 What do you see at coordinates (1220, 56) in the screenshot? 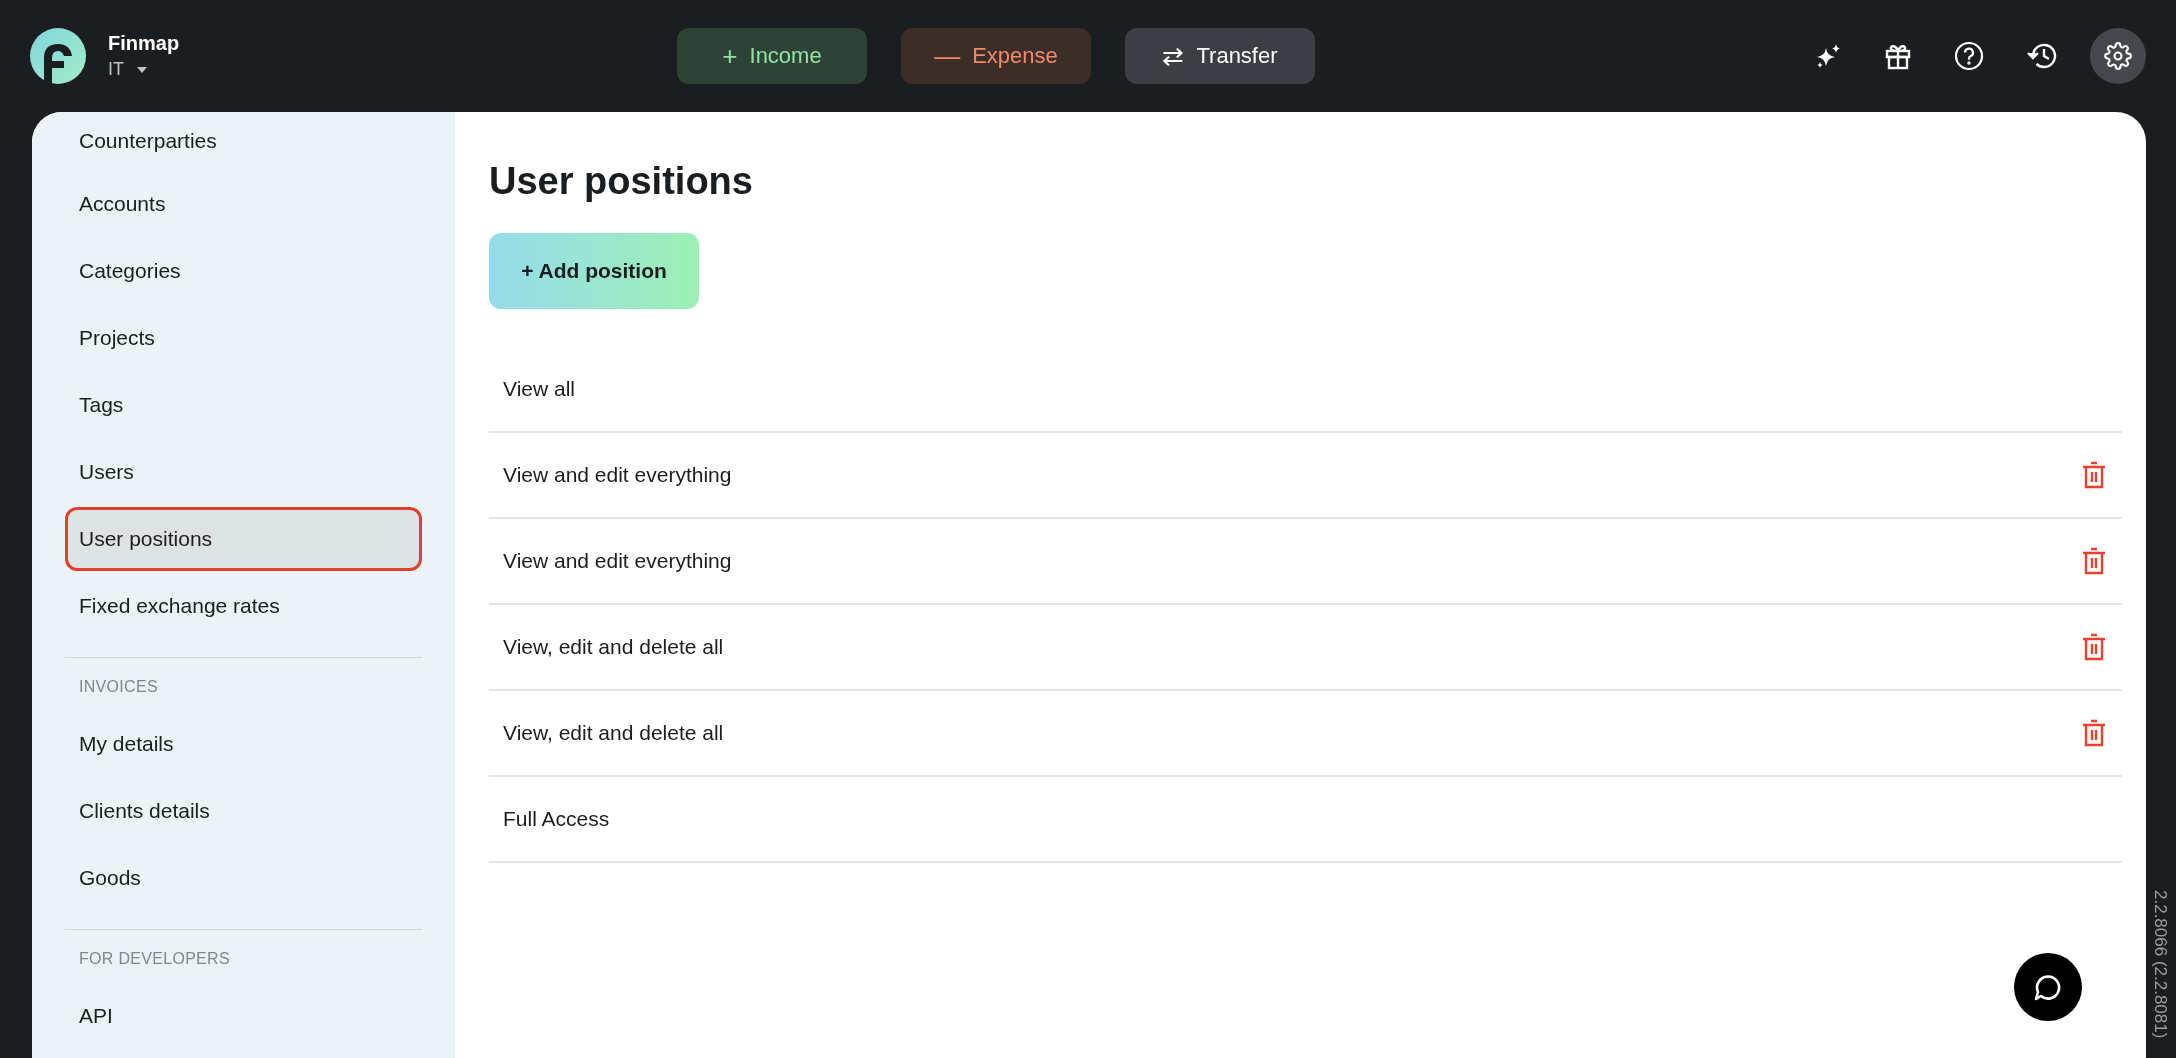
I see `transfer-button: ⇄ Transfer` at bounding box center [1220, 56].